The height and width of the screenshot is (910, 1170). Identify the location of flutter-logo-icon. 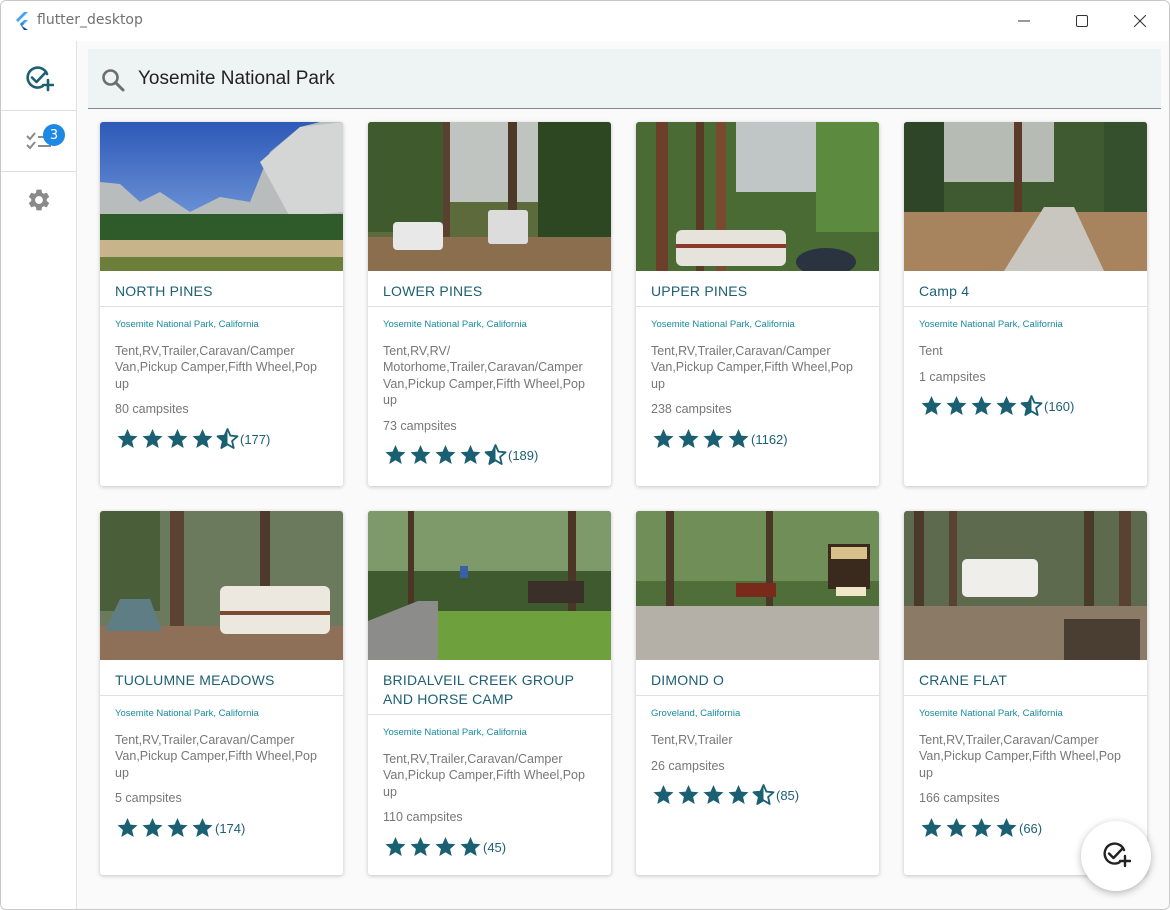
(23, 21).